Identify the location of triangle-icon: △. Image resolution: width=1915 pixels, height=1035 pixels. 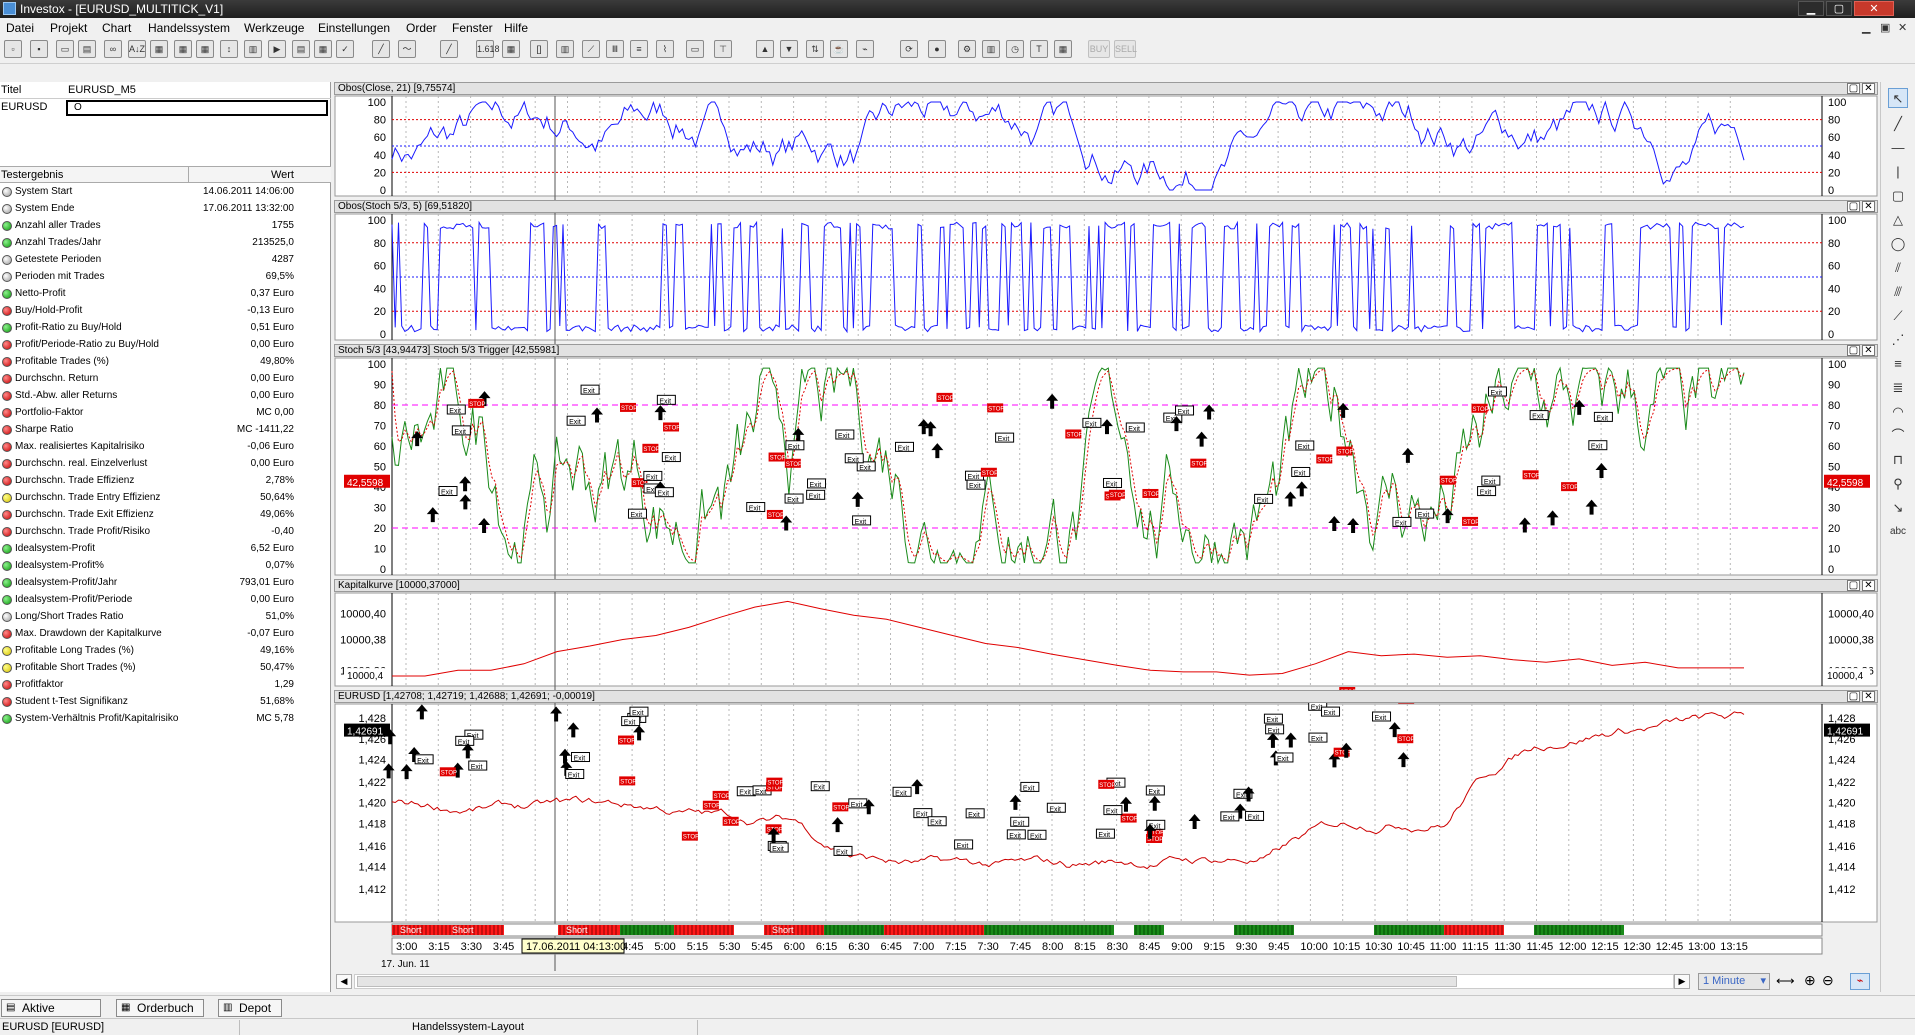
(1898, 220).